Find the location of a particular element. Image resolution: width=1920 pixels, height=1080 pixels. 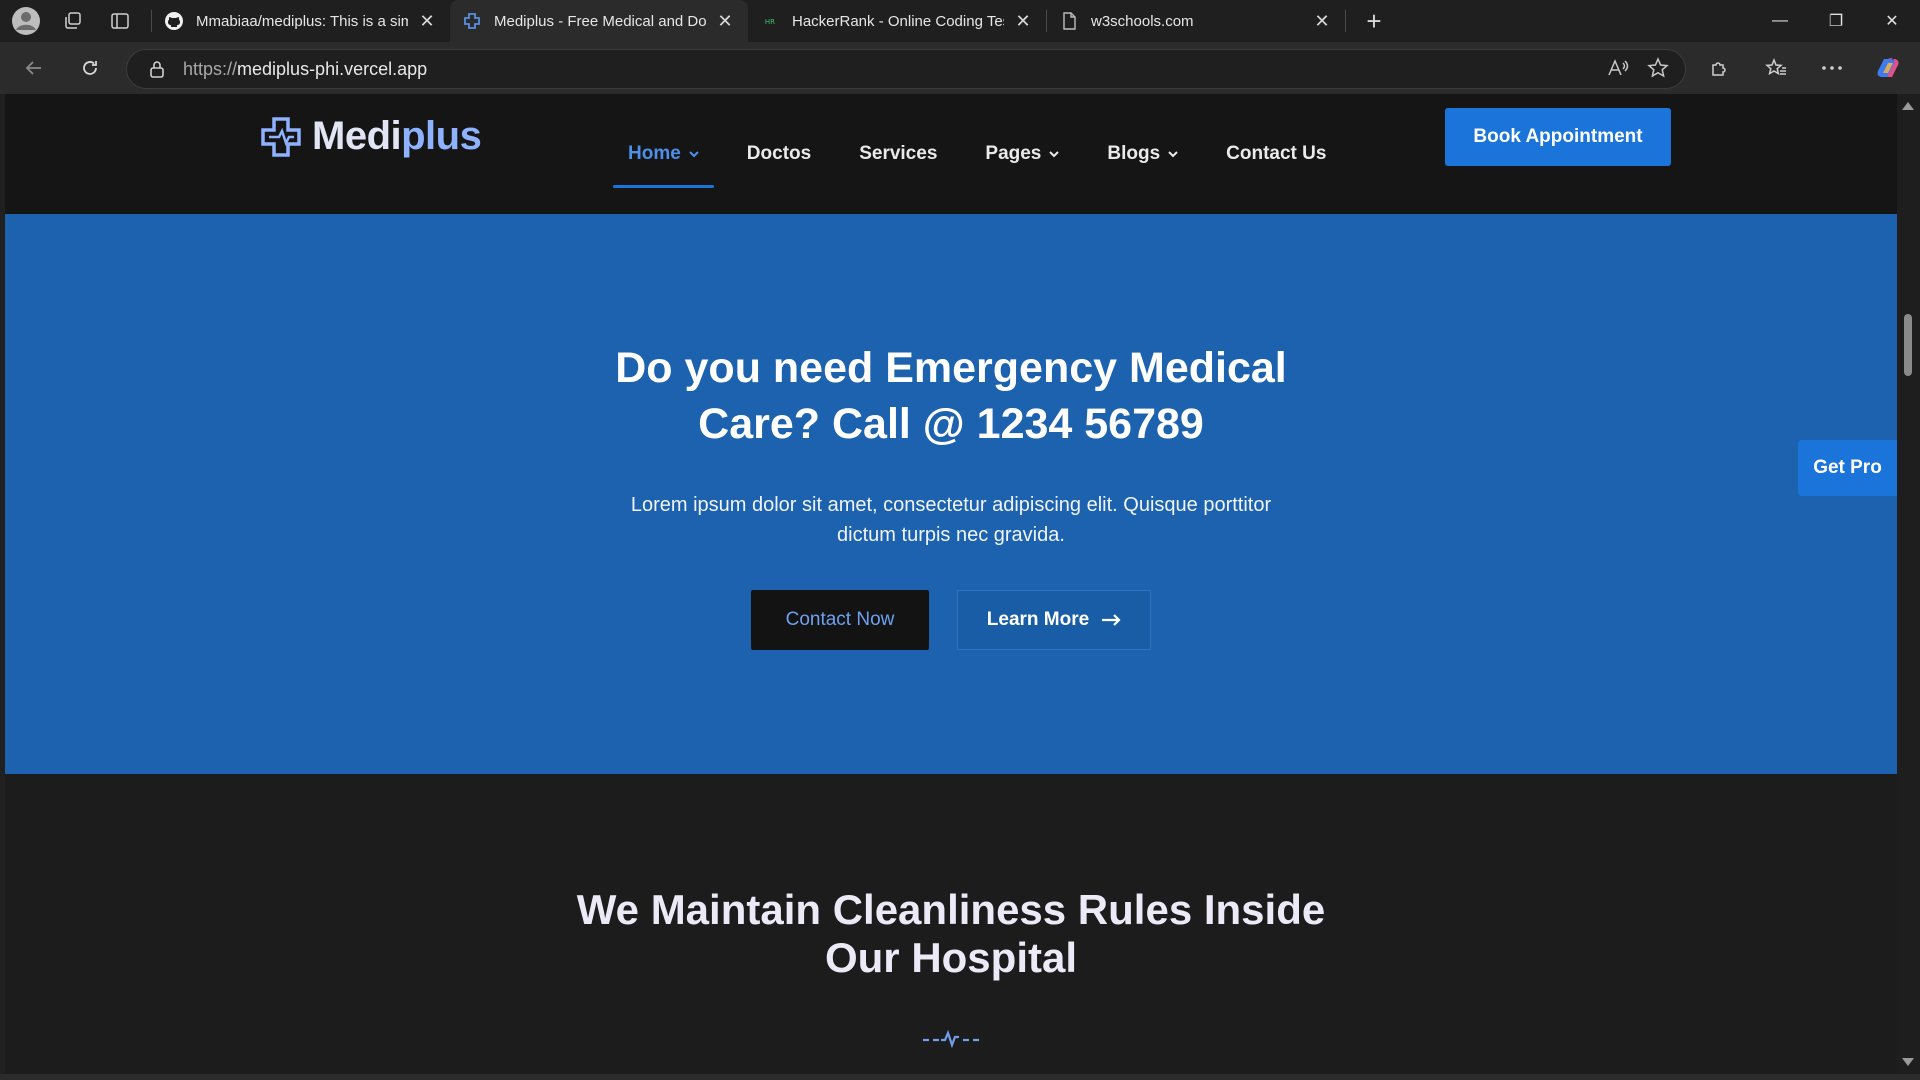

hero-title-line: Care? Call @ 1234 56789 is located at coordinates (951, 424).